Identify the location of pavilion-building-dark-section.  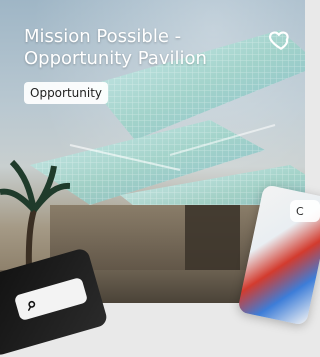
(212, 240).